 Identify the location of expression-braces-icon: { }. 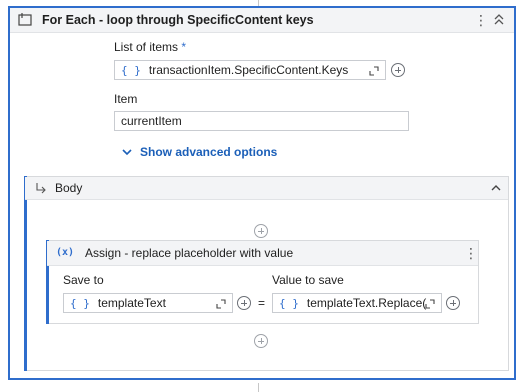
(131, 70).